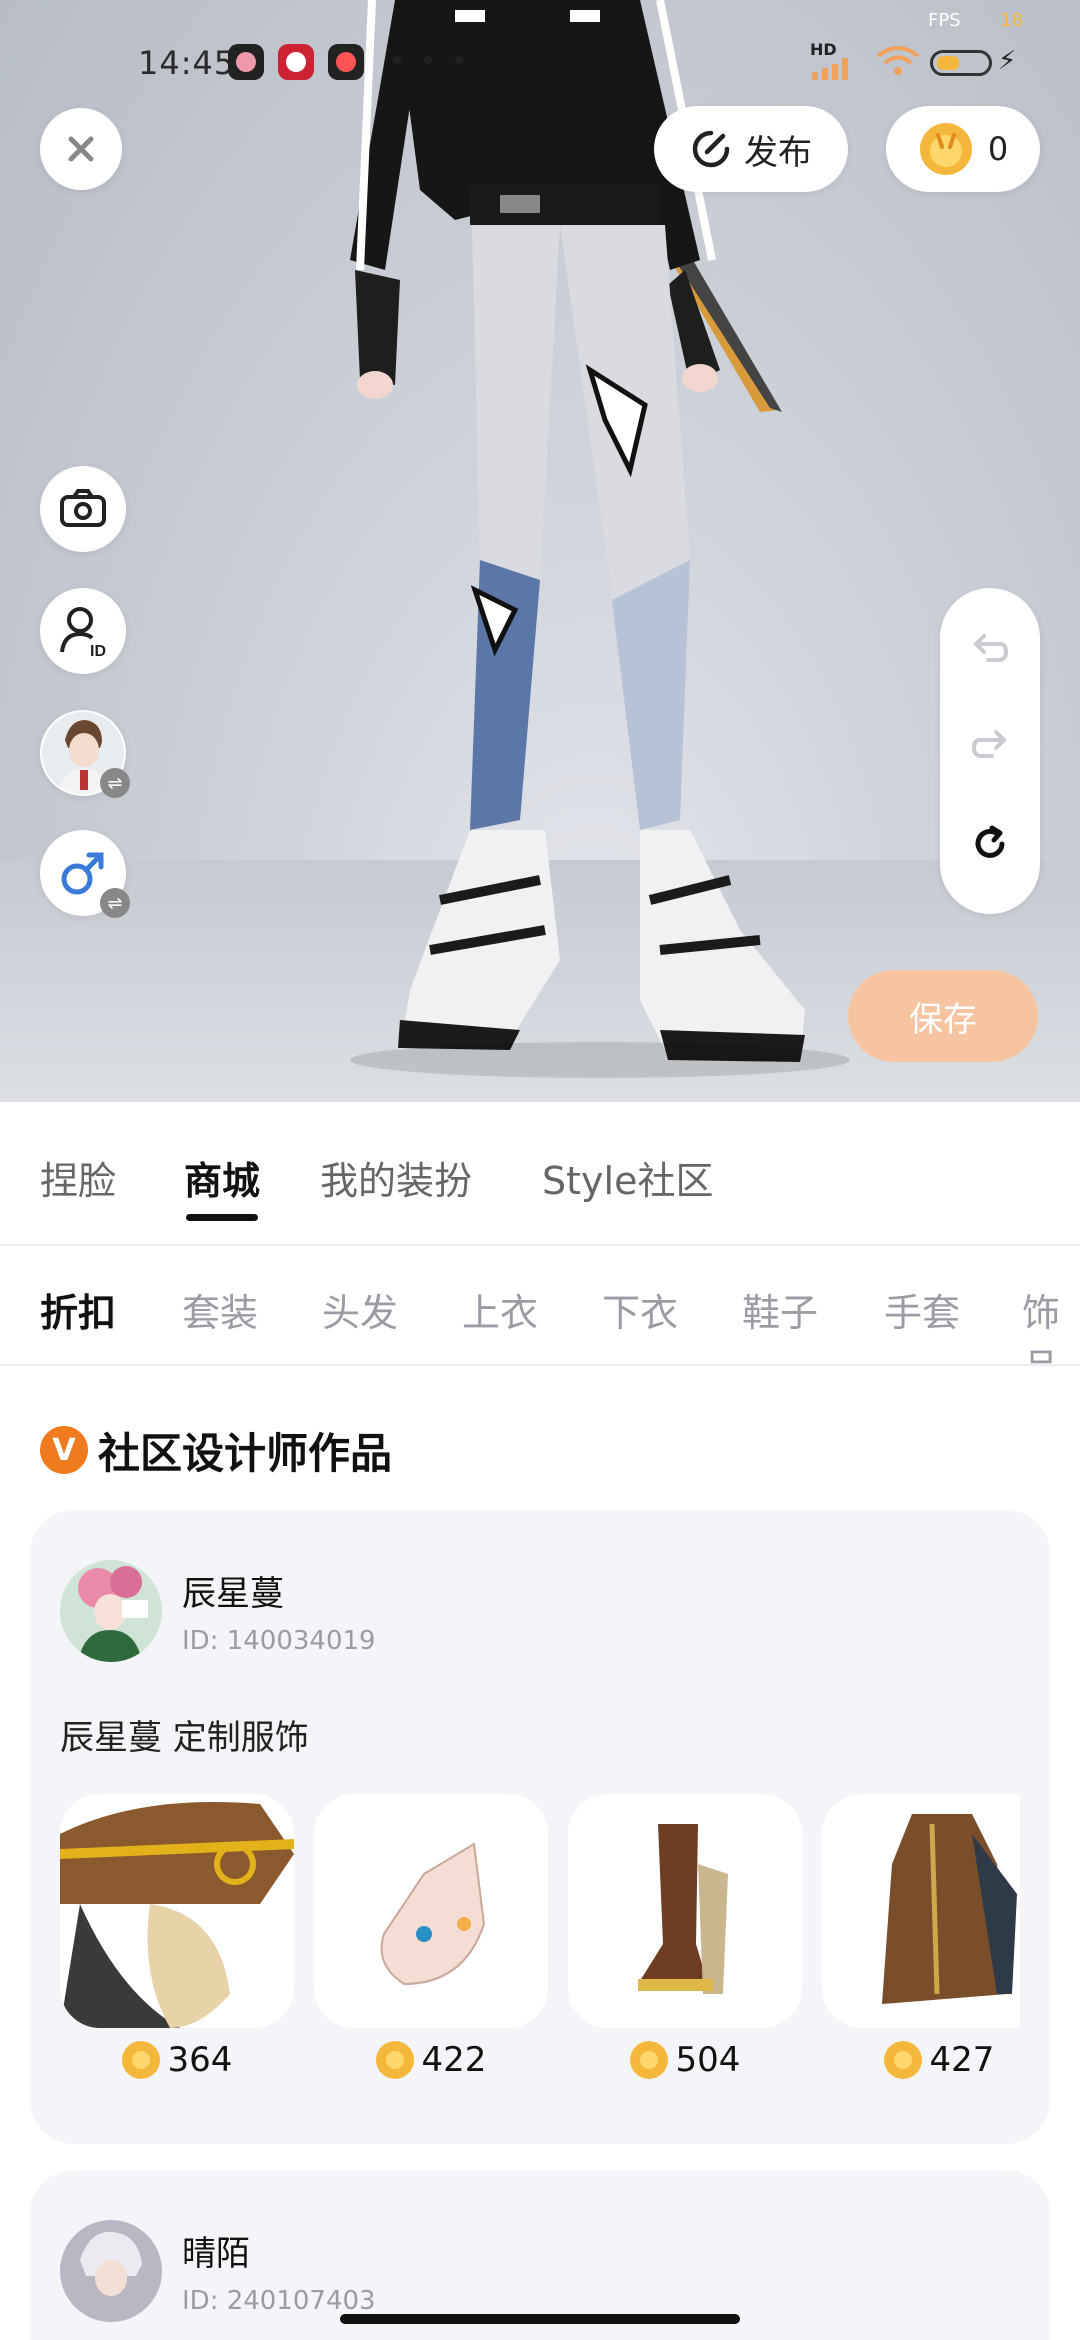  Describe the element at coordinates (778, 152) in the screenshot. I see `publish-label: 发布` at that location.